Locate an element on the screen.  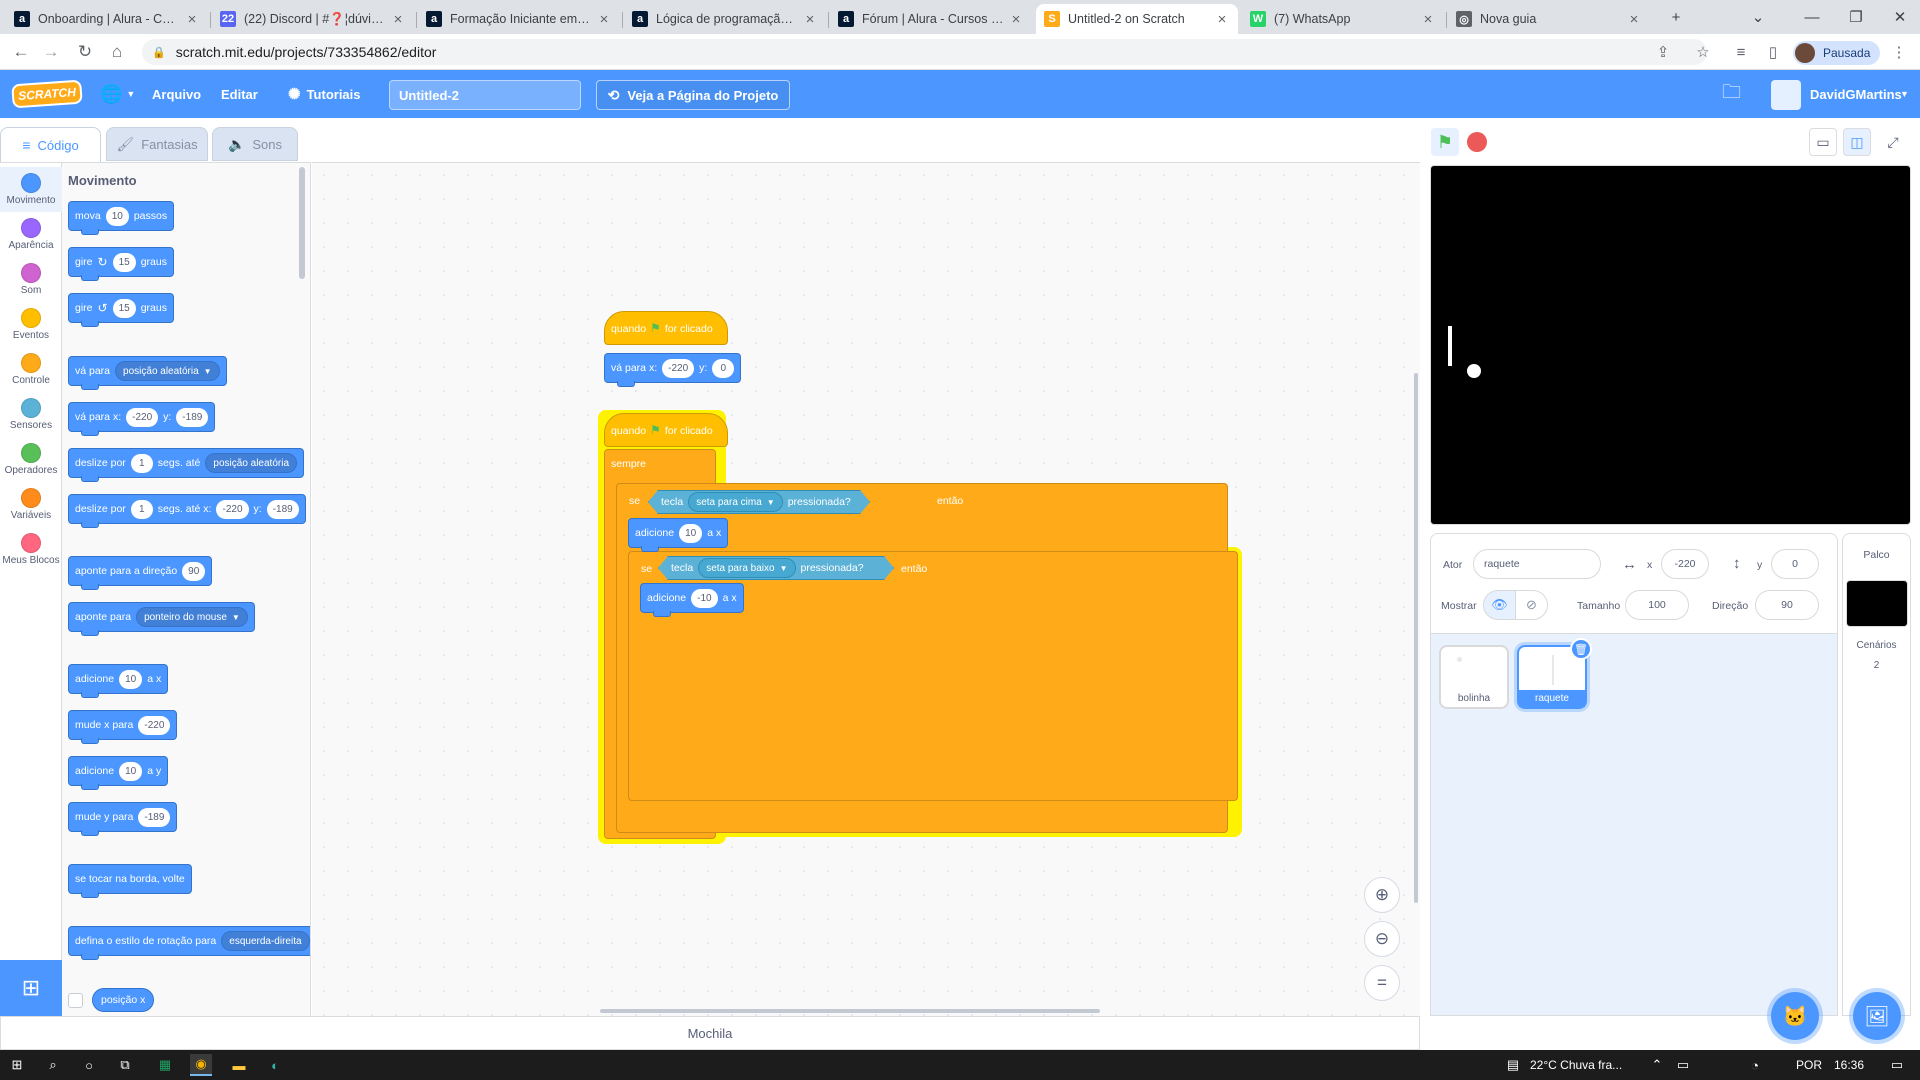
size-input: 100 is located at coordinates (1657, 605).